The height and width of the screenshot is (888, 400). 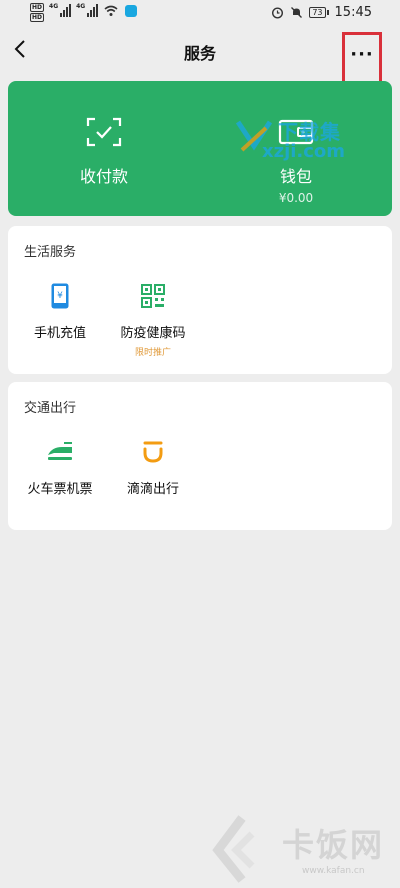 I want to click on more-options-button: ···, so click(x=362, y=59).